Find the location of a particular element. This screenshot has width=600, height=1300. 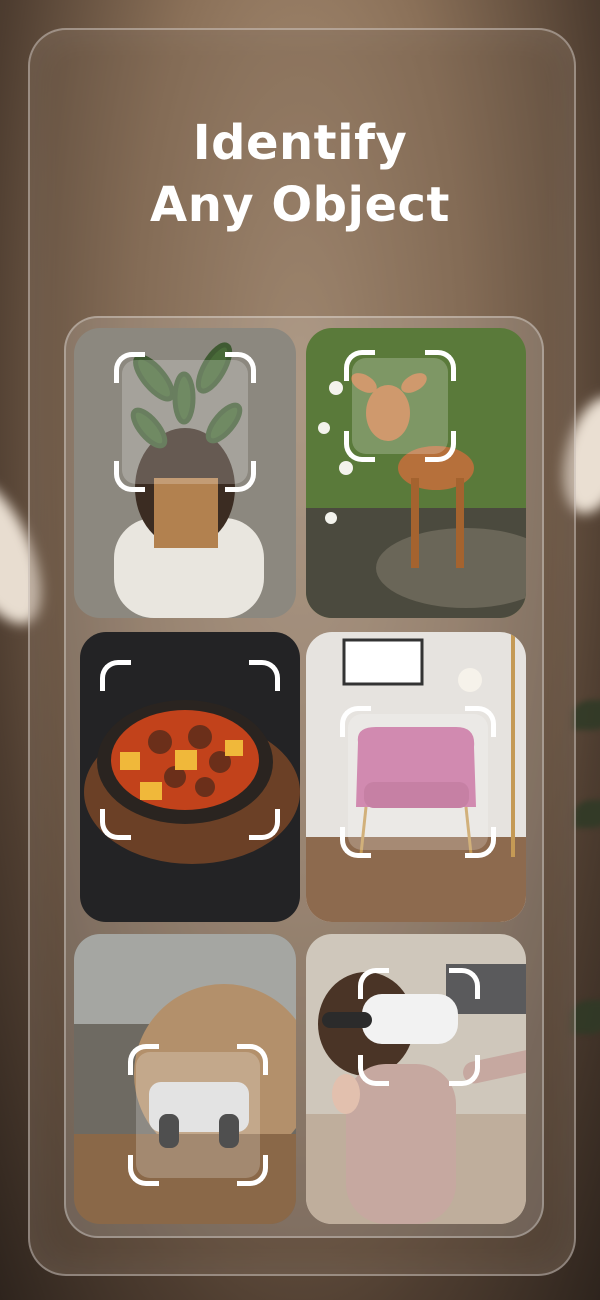

title-line-1: Identify is located at coordinates (300, 143).